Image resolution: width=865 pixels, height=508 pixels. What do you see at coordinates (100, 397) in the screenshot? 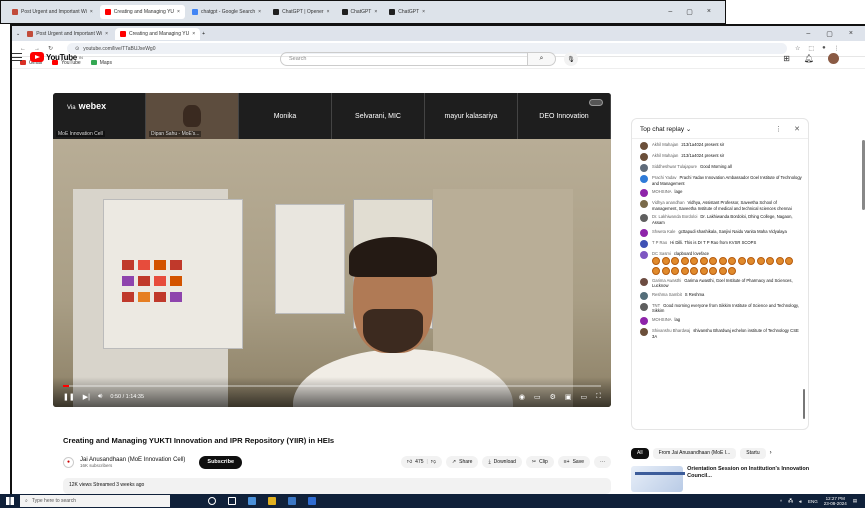
I see `volume-icon: 🔊︎` at bounding box center [100, 397].